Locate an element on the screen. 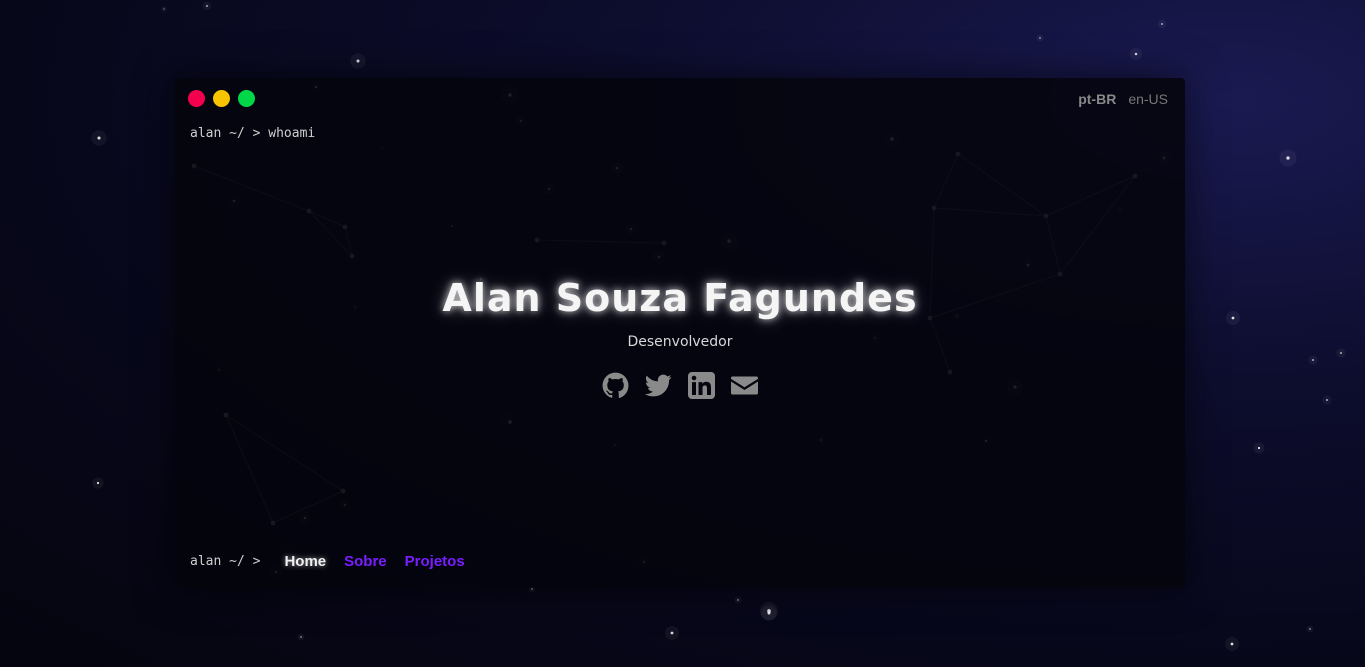  language-switcher: pt-BR en-US is located at coordinates (1123, 99).